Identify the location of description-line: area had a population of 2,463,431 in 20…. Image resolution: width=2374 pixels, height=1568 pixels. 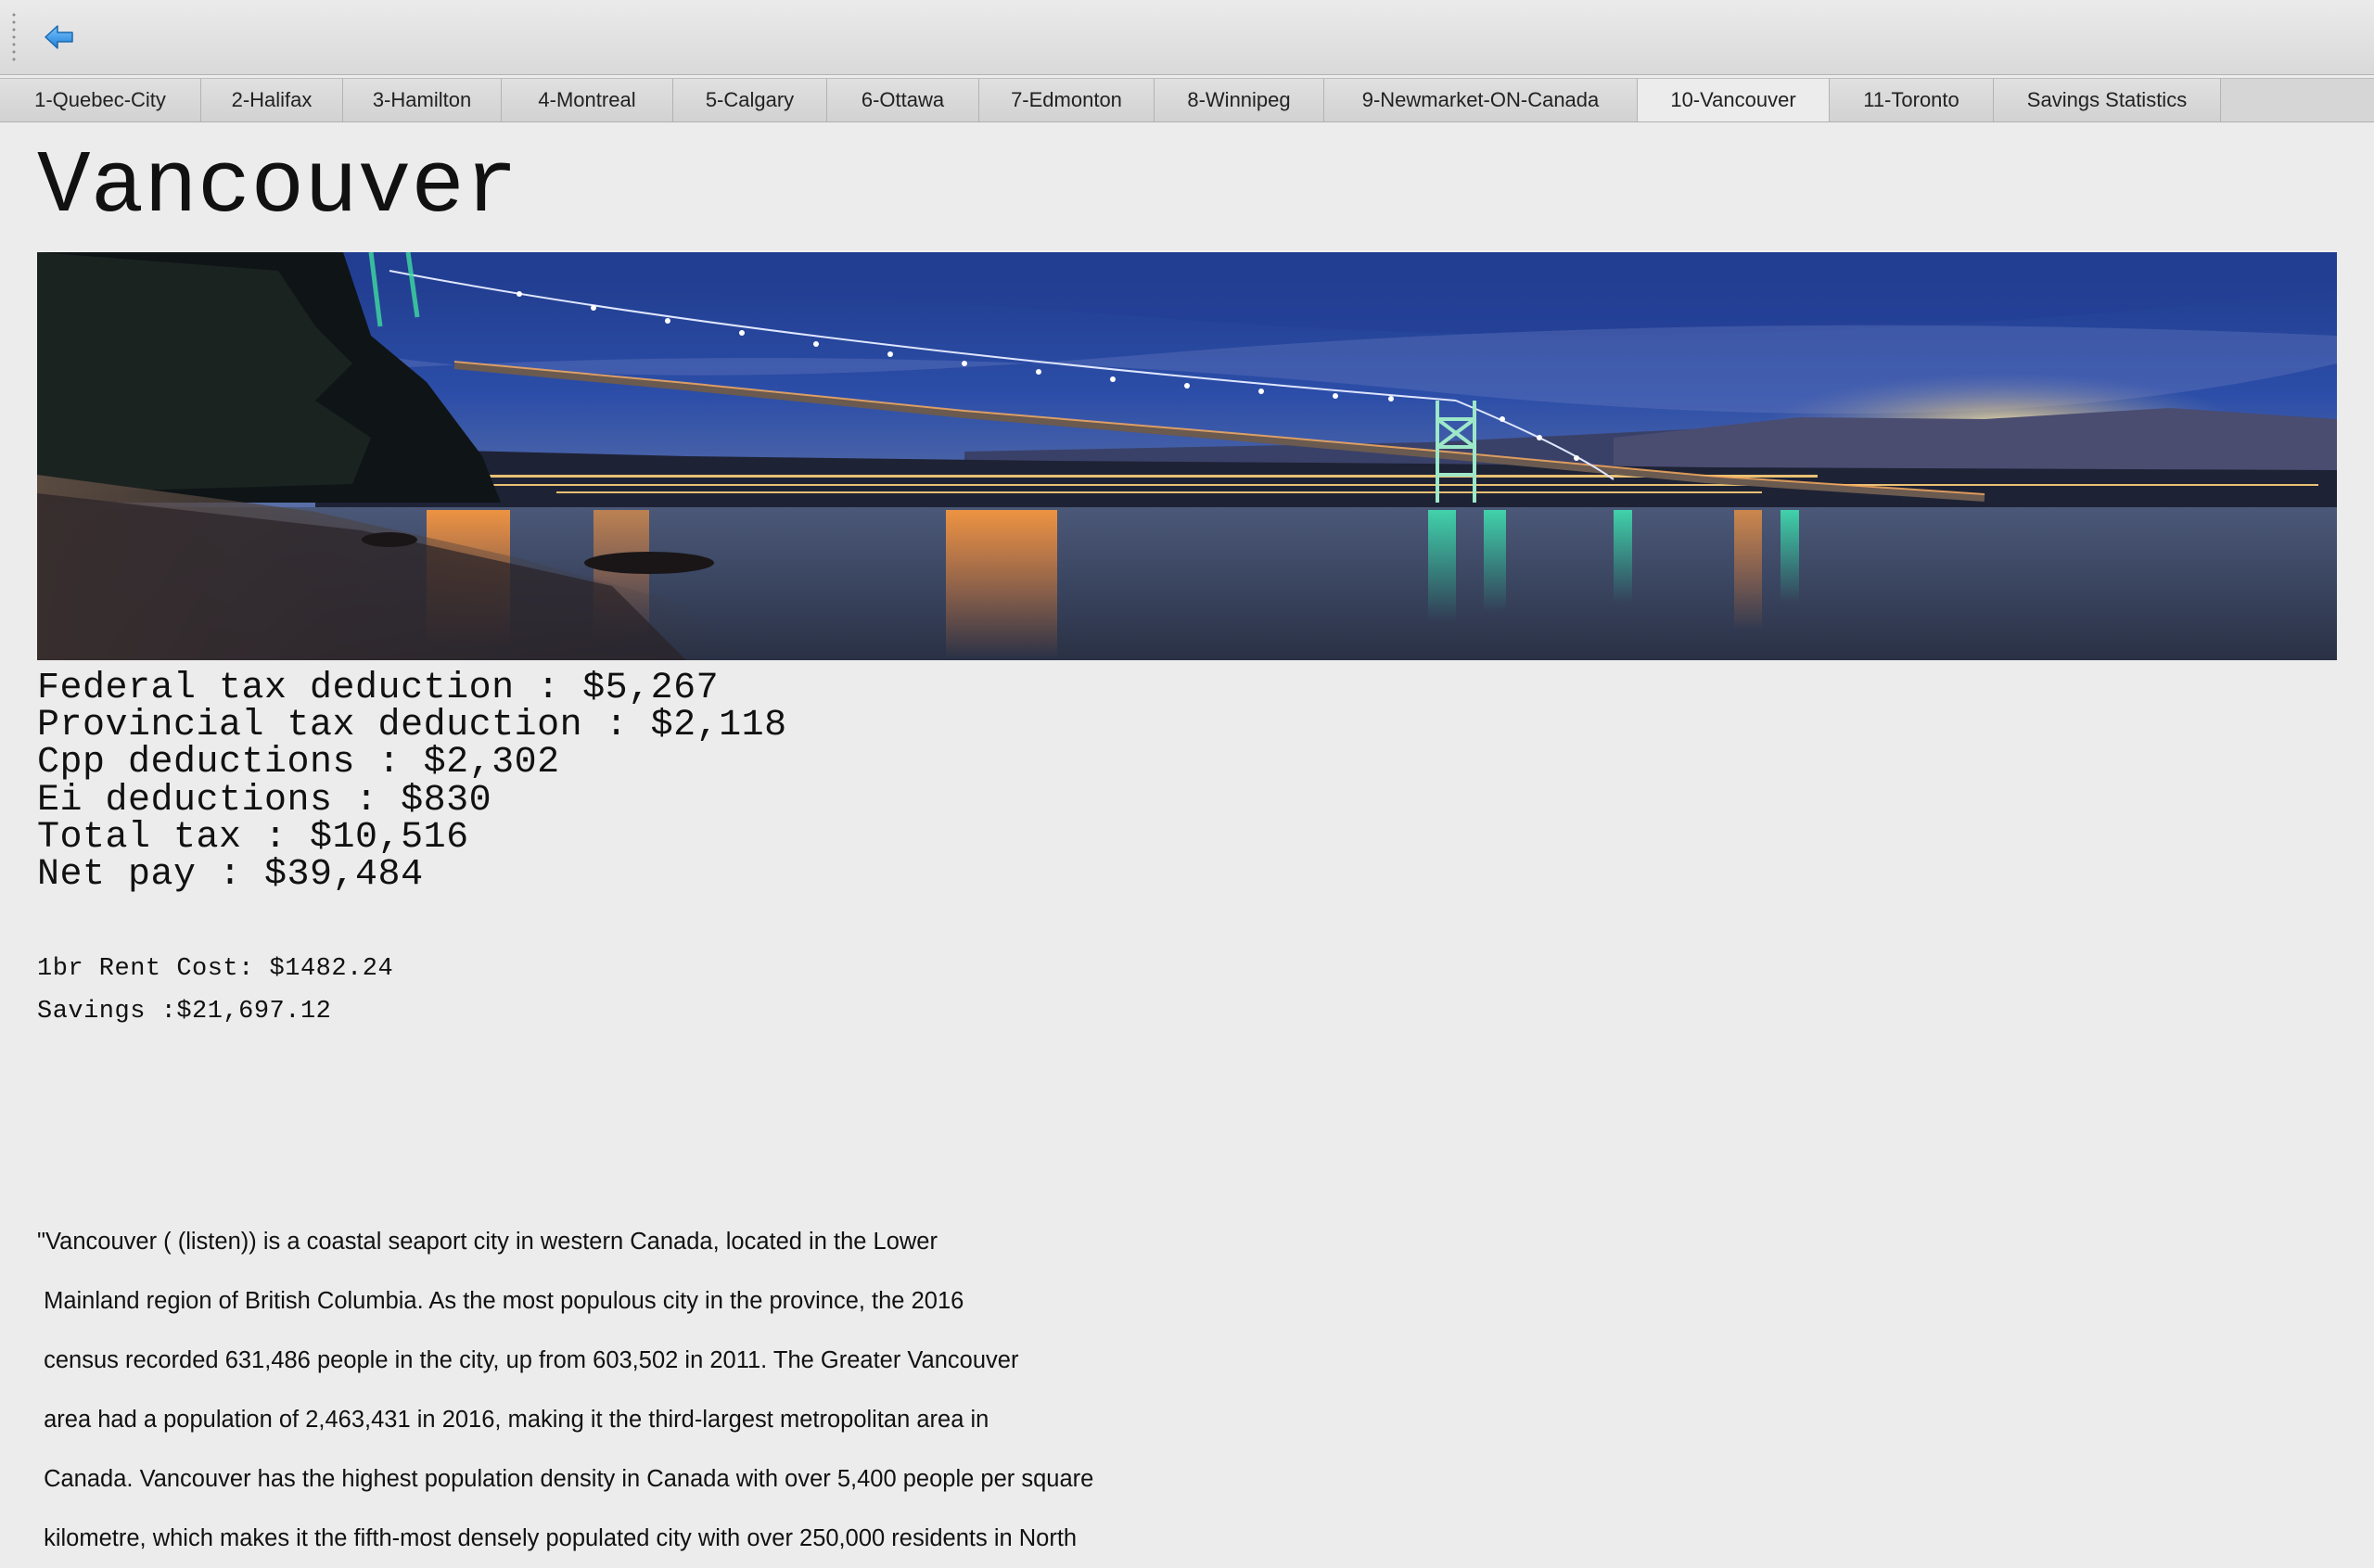
(513, 1420).